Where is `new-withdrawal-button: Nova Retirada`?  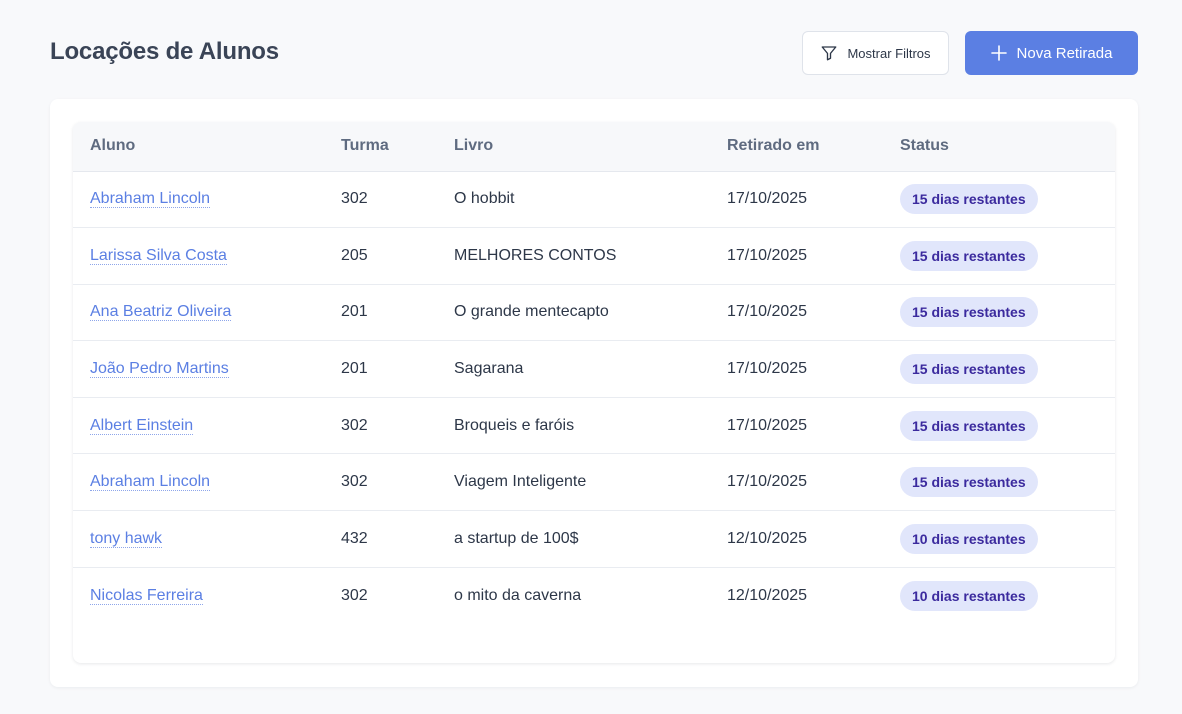
new-withdrawal-button: Nova Retirada is located at coordinates (1051, 53).